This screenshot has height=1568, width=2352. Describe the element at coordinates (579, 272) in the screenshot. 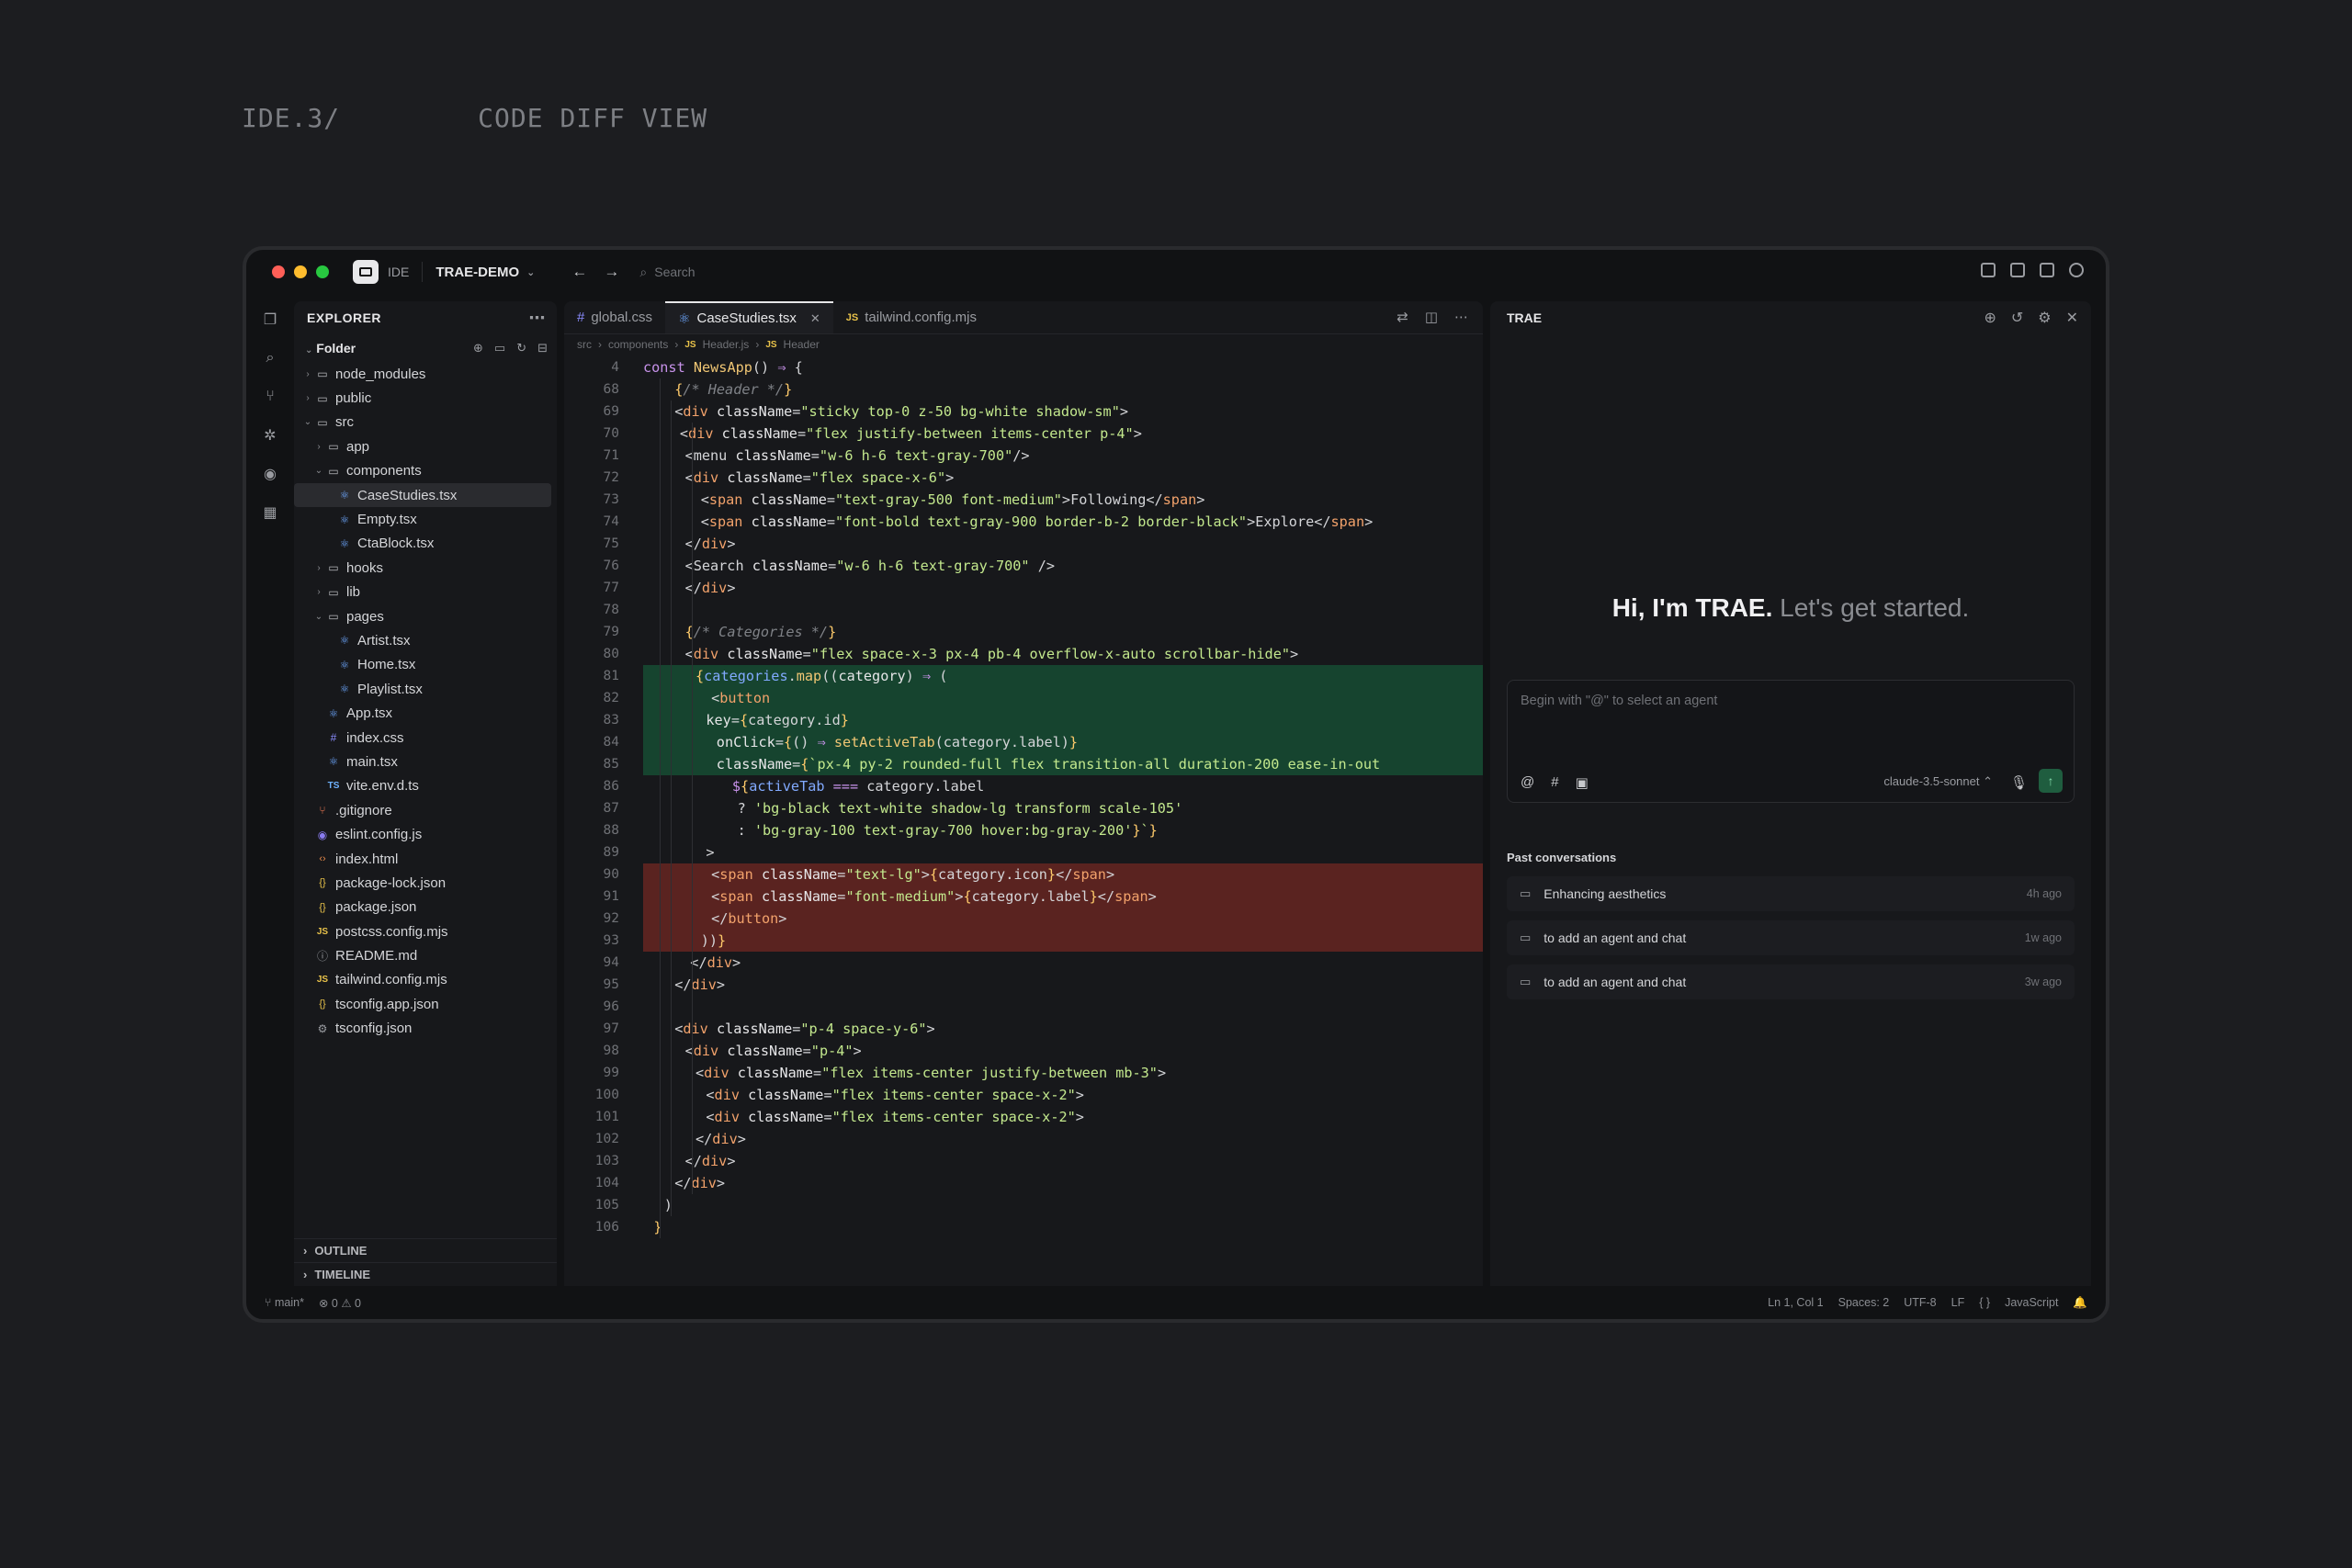

I see `back-arrow-icon: ←` at that location.